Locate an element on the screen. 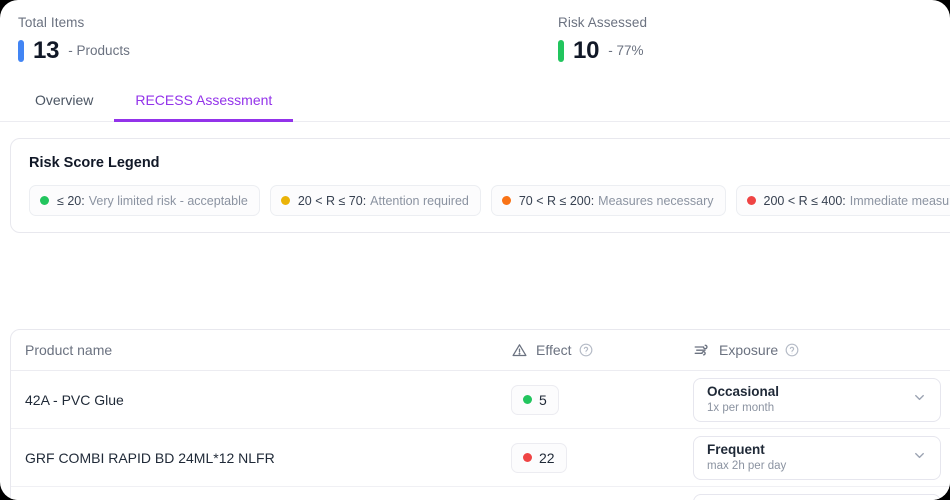  wind-icon is located at coordinates (702, 350).